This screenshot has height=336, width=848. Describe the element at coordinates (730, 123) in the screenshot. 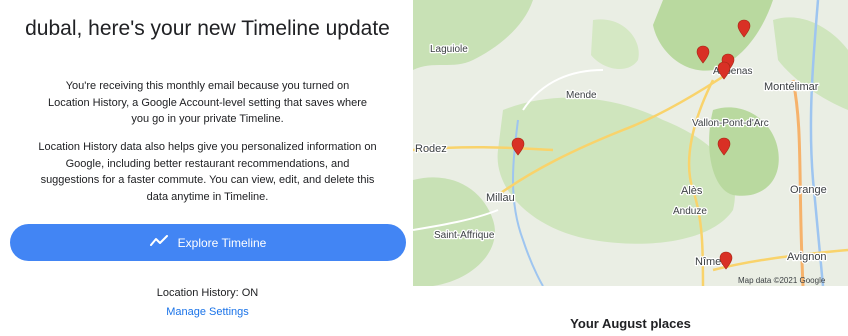

I see `city-label: Vallon-Pont-d'Arc` at that location.